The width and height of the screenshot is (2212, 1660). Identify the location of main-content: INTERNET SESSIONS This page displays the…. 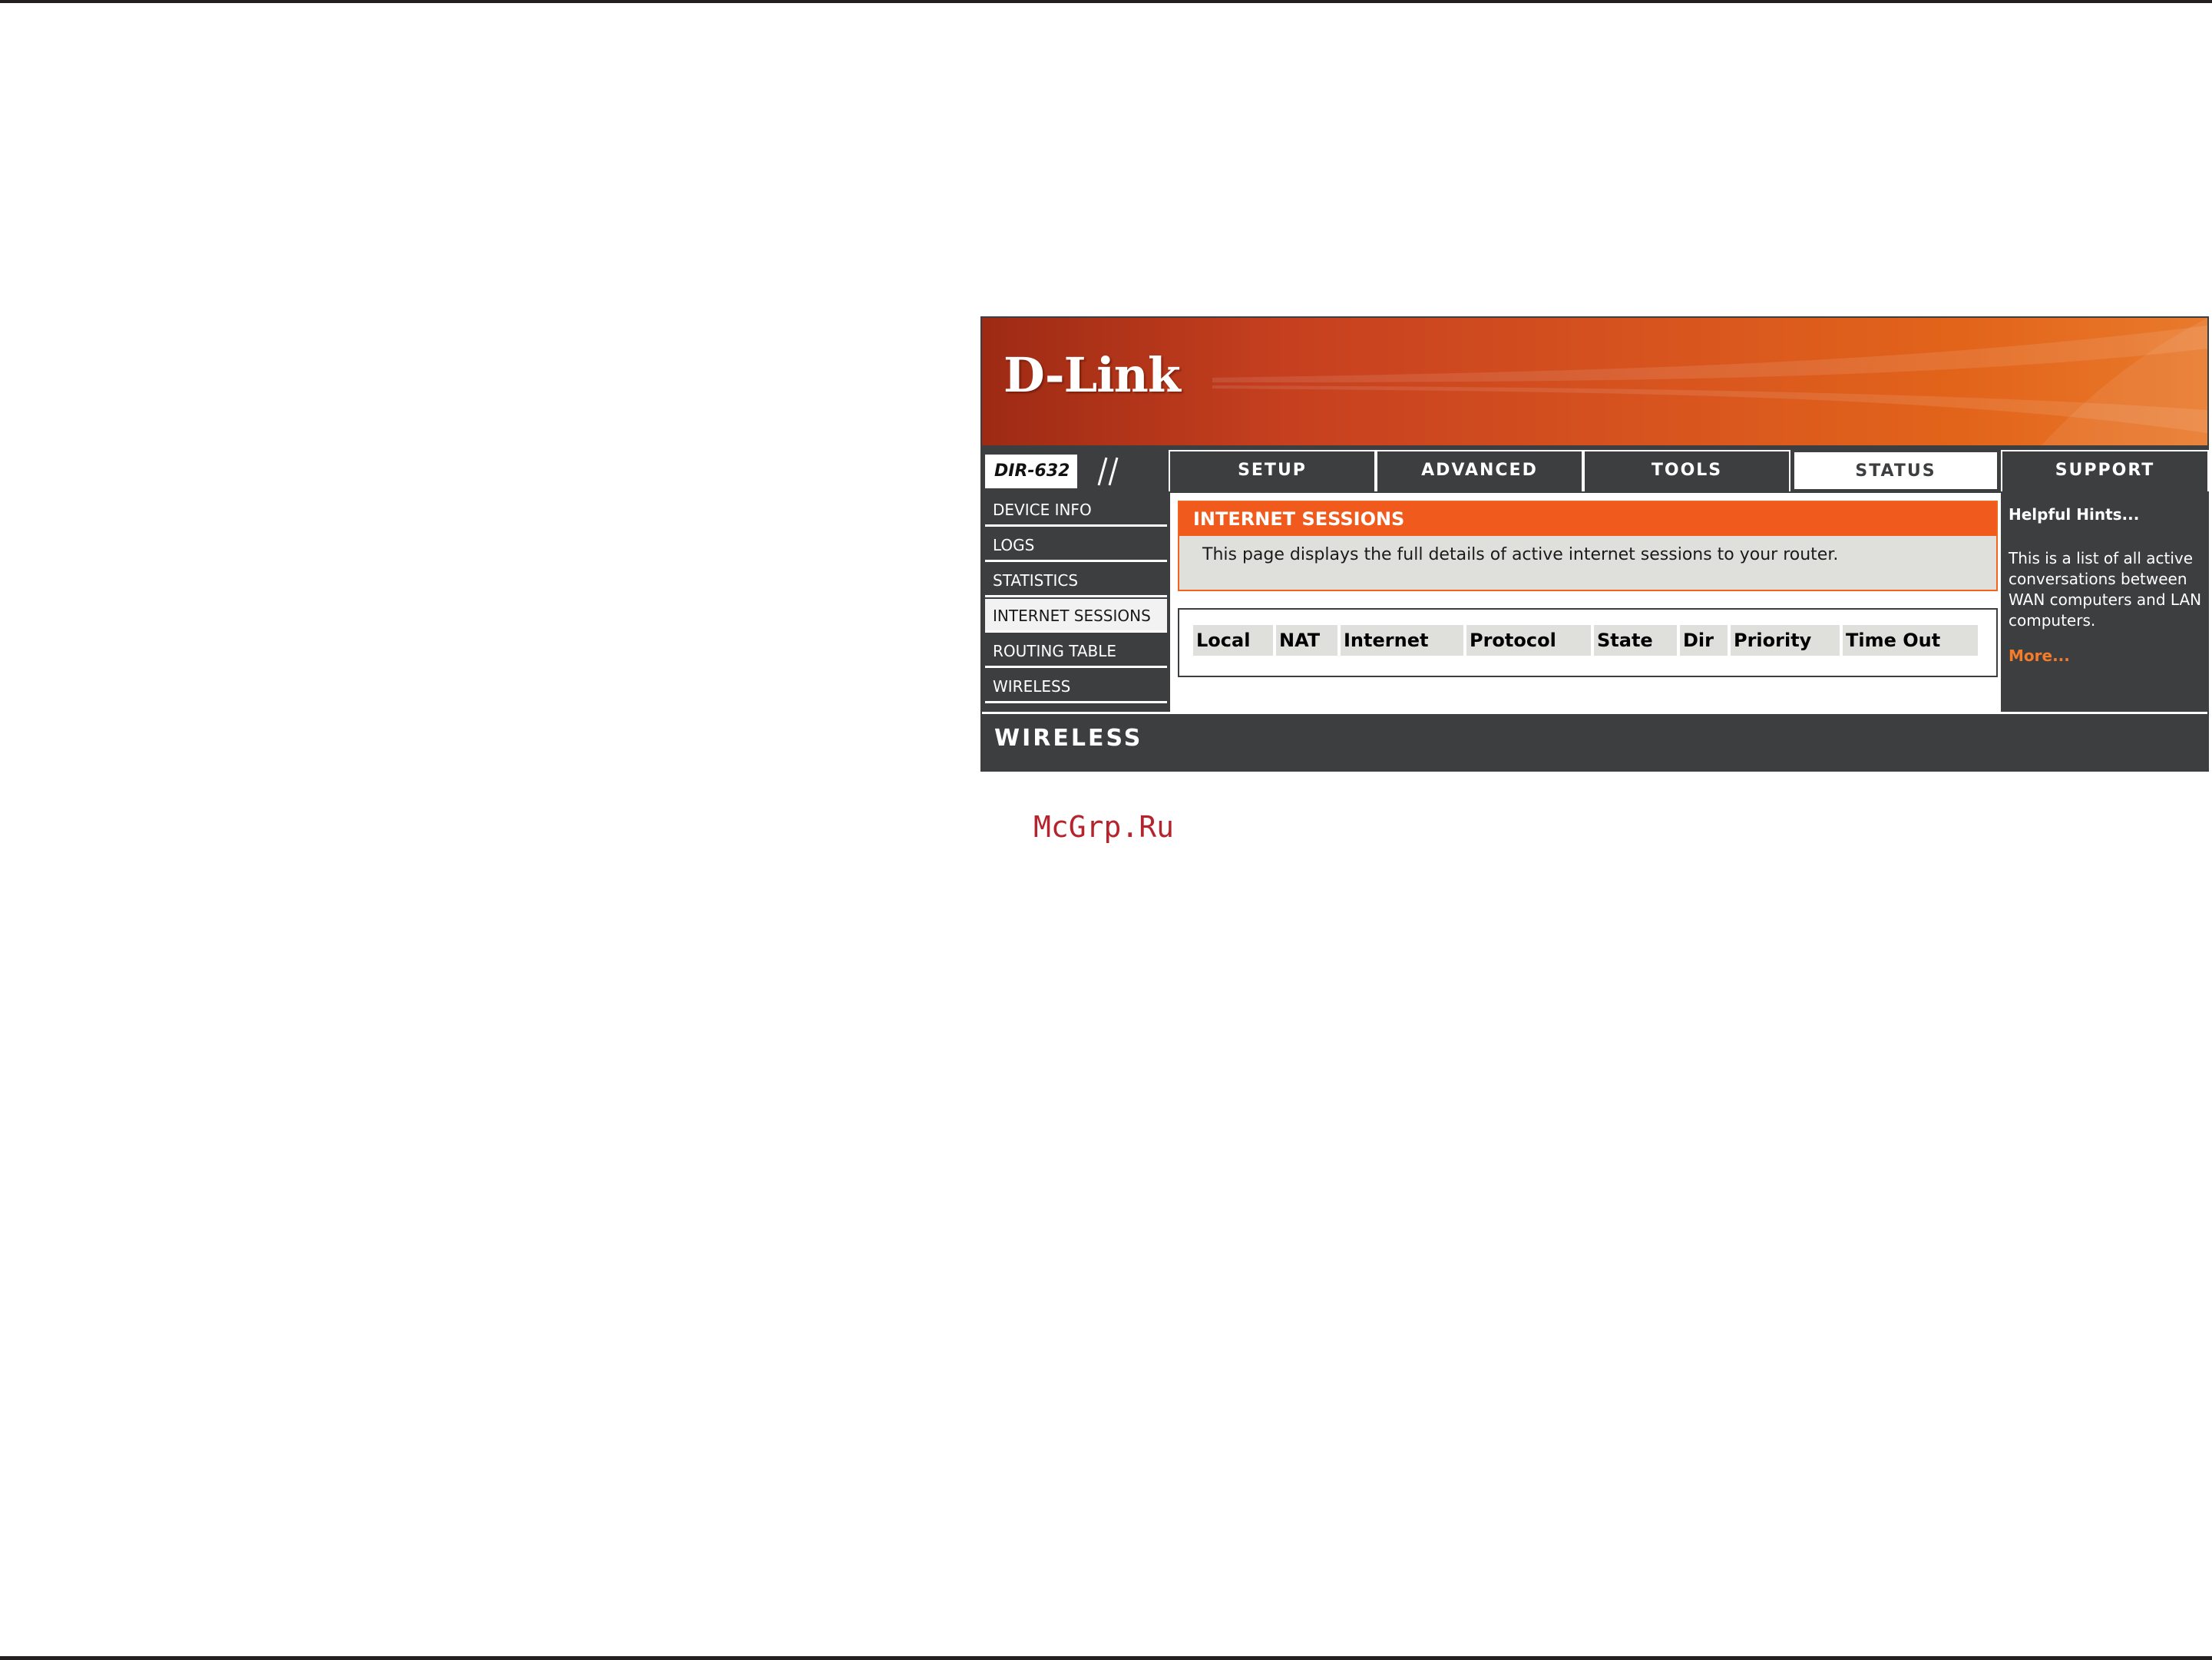
(1586, 602).